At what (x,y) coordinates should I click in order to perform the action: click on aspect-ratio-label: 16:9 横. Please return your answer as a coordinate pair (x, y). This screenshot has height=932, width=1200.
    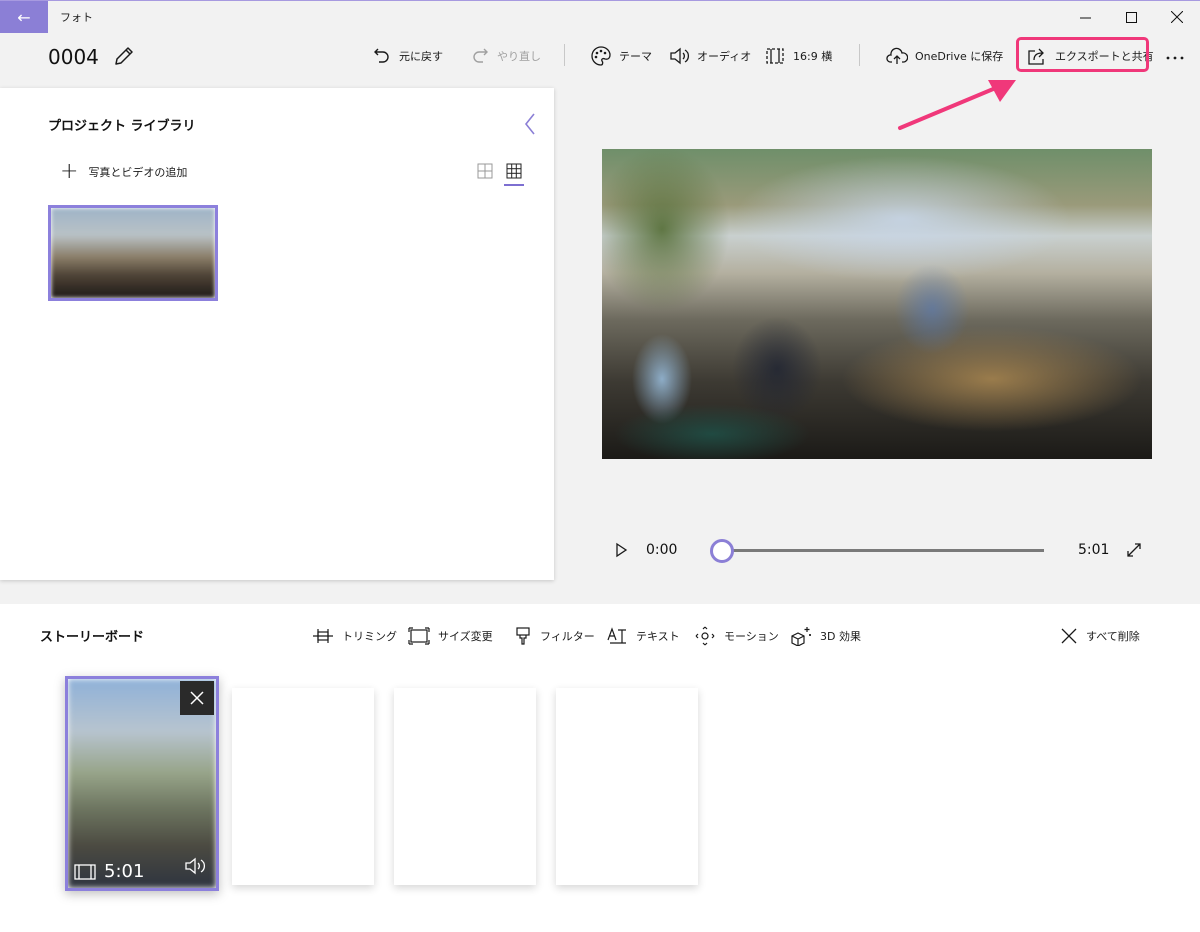
    Looking at the image, I should click on (813, 56).